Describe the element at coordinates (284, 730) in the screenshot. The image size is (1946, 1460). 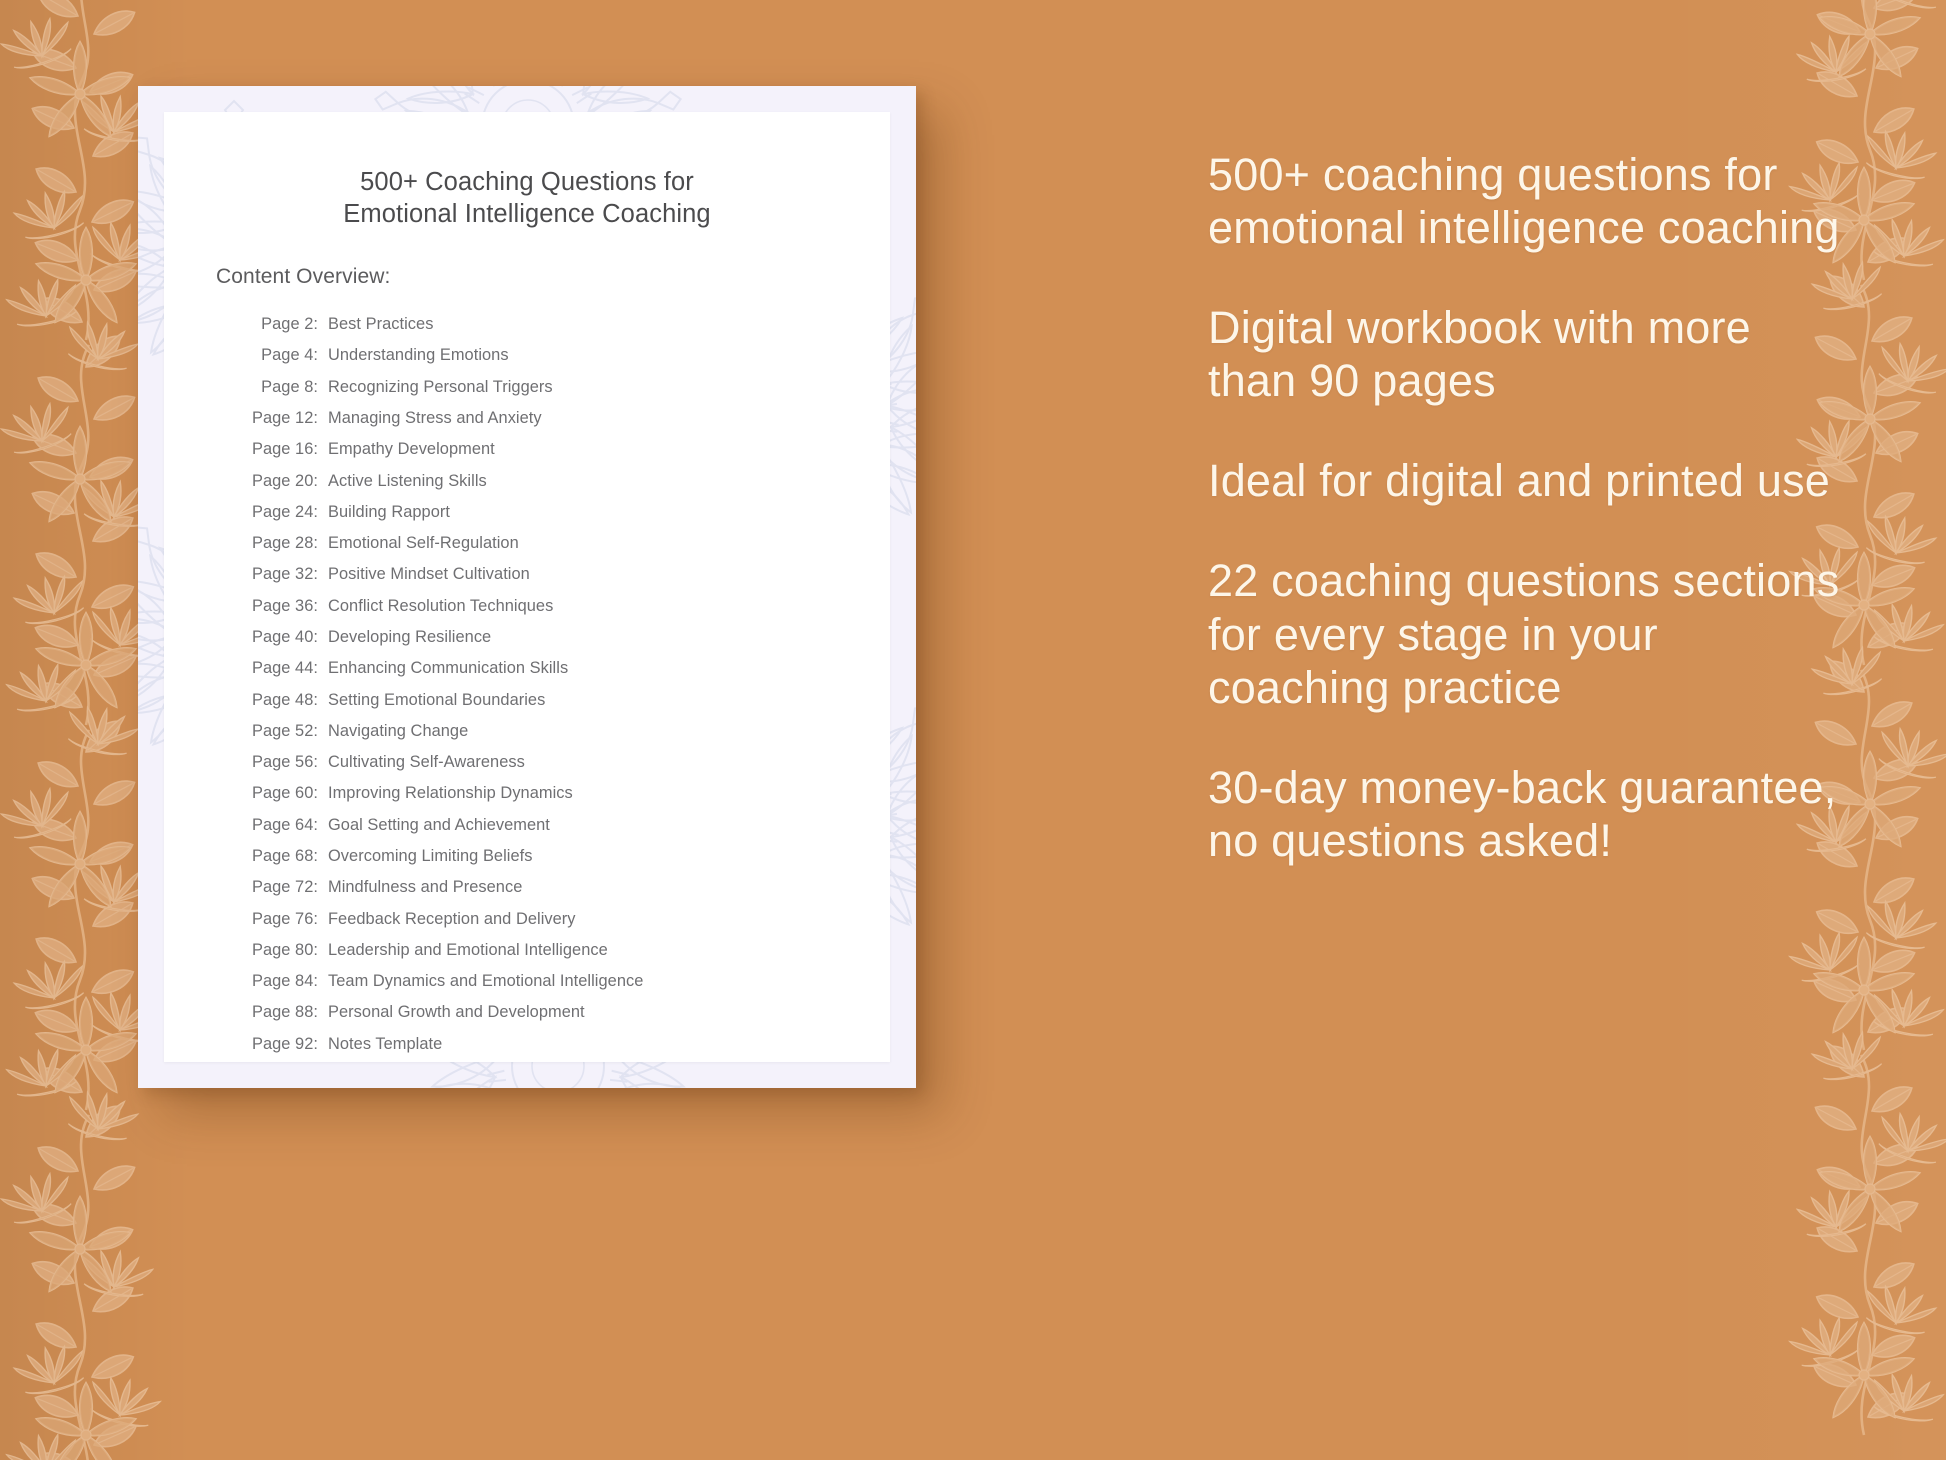
I see `toc-page-number: Page 52:` at that location.